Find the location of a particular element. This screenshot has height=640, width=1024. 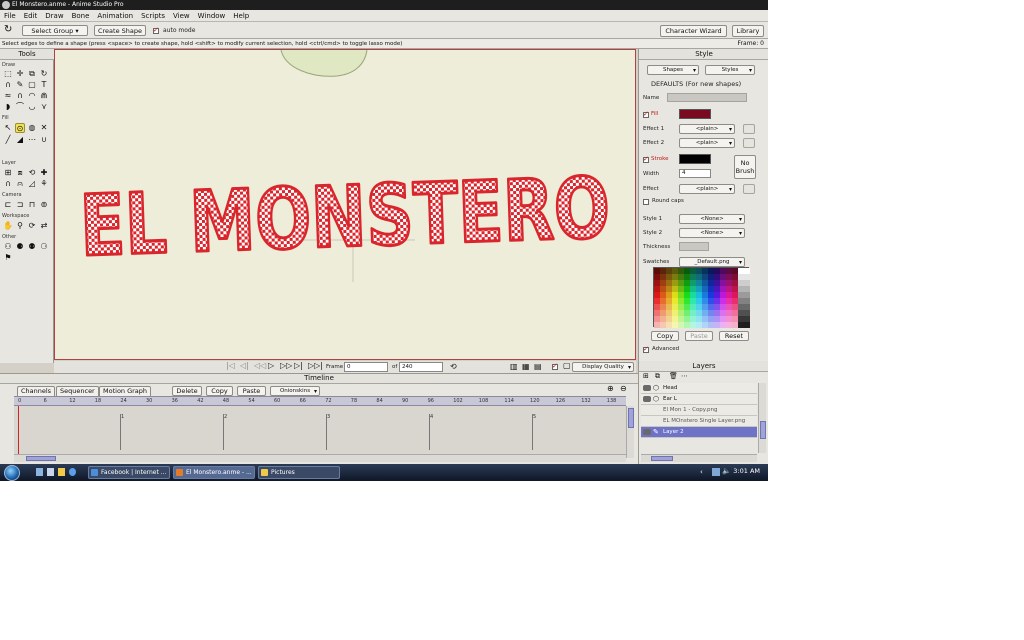

color-palette is located at coordinates (701, 297).